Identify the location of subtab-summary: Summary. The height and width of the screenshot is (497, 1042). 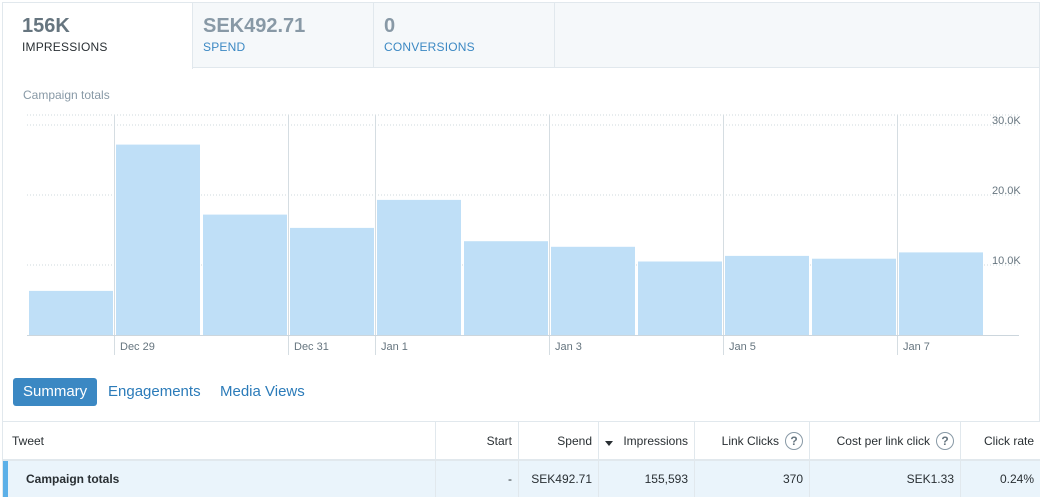
(55, 392).